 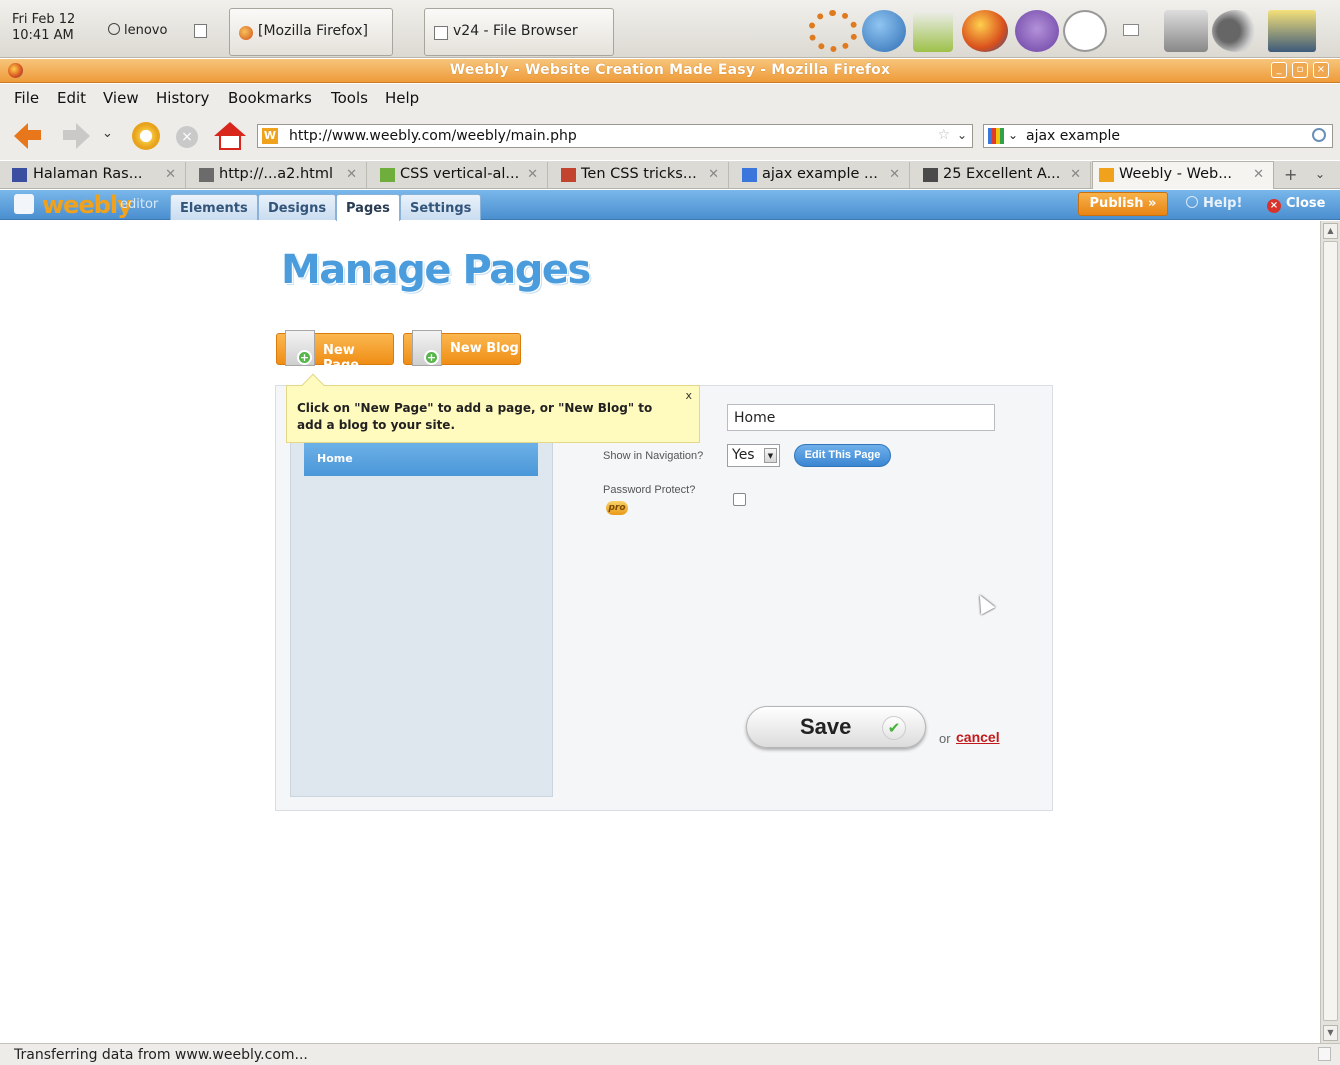 What do you see at coordinates (1330, 1033) in the screenshot?
I see `scroll-down-icon: ▼` at bounding box center [1330, 1033].